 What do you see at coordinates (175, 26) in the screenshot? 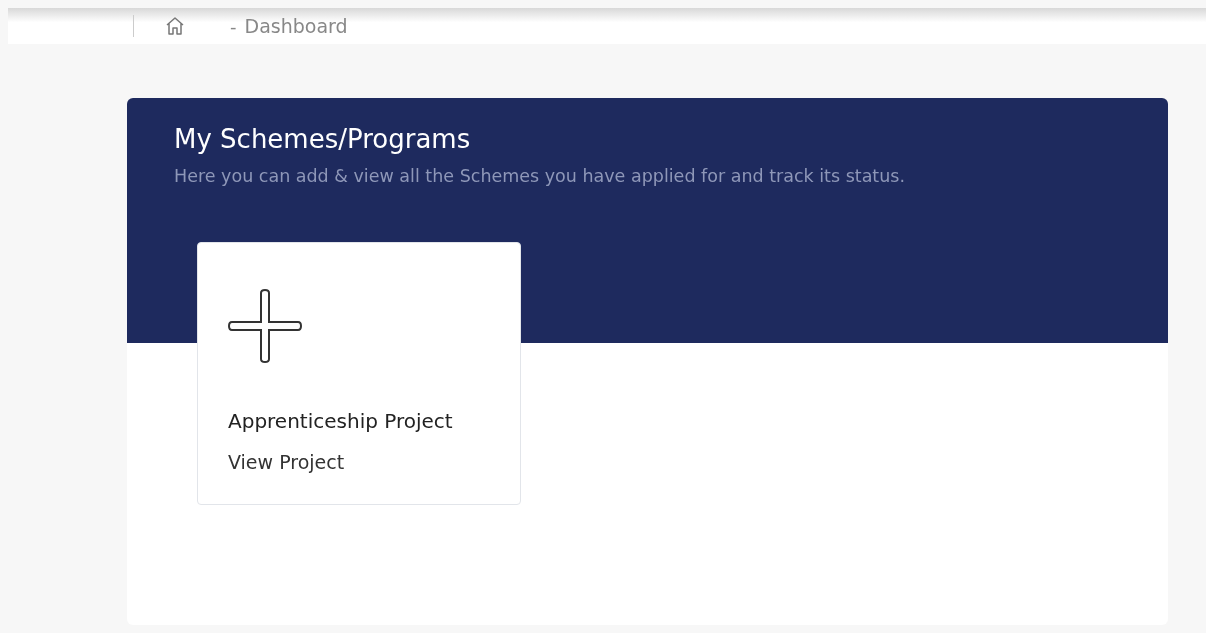
I see `home-icon` at bounding box center [175, 26].